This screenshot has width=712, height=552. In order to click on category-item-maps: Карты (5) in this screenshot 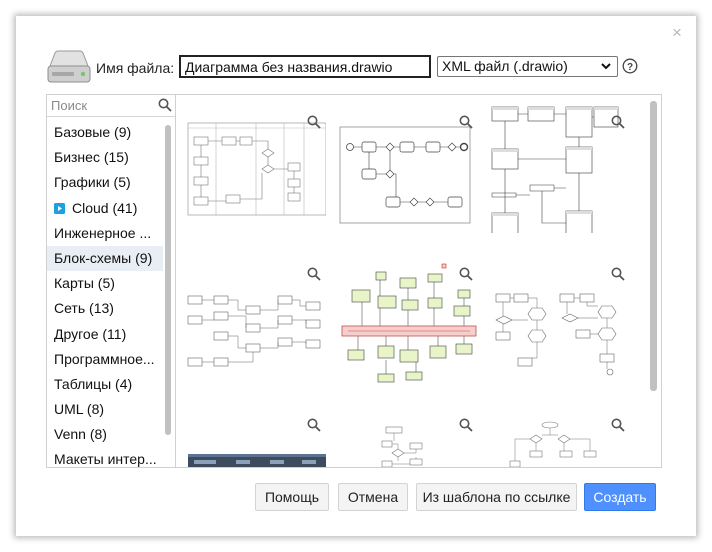, I will do `click(105, 283)`.